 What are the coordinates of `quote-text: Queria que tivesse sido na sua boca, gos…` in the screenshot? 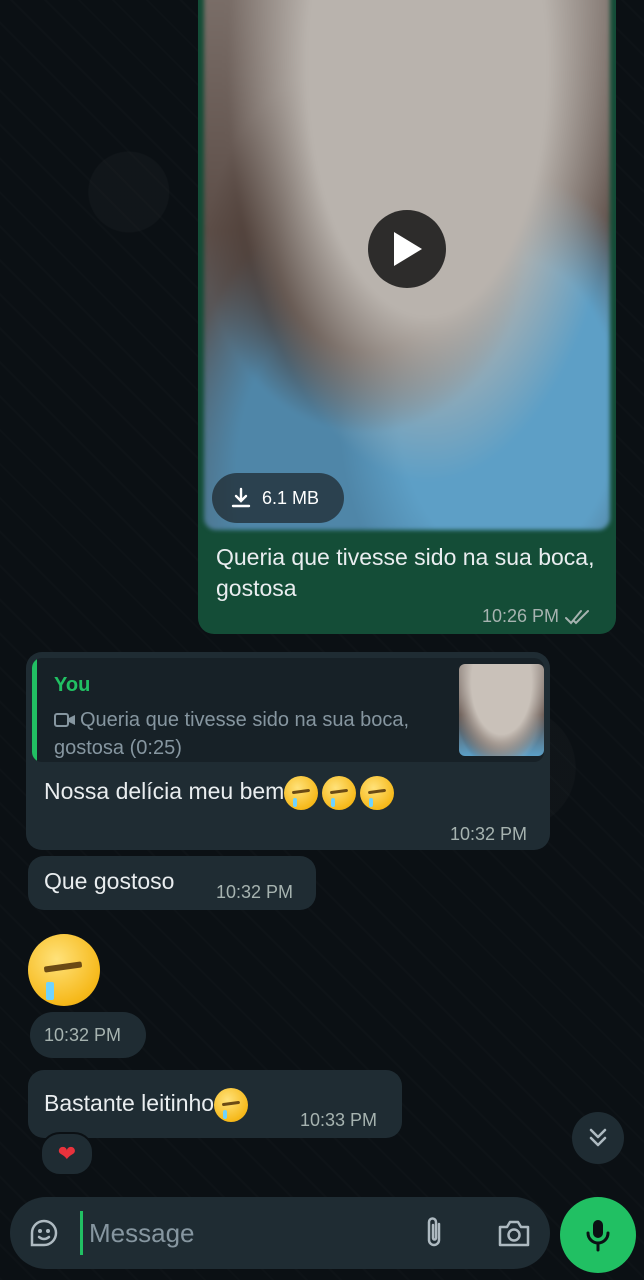 It's located at (232, 734).